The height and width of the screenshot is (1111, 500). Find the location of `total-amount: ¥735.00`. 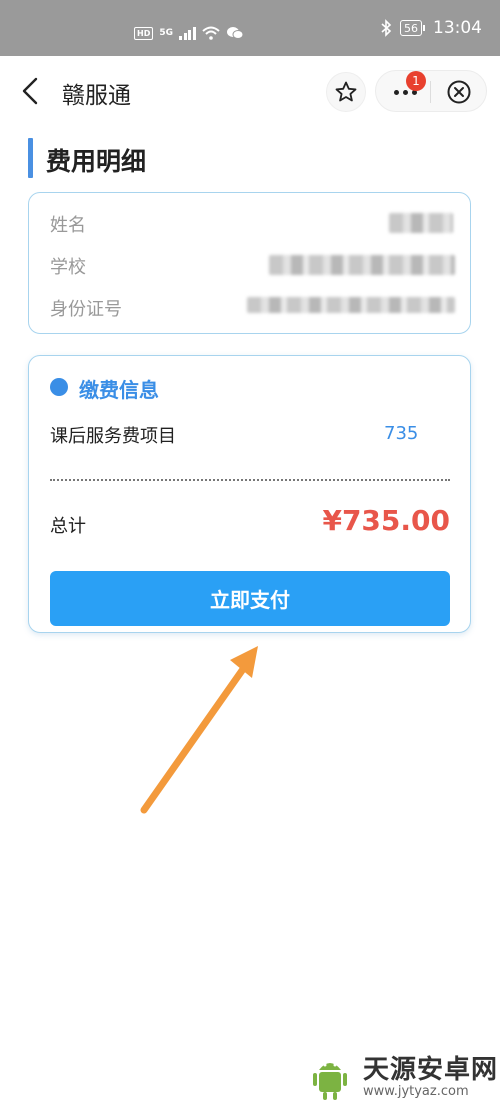

total-amount: ¥735.00 is located at coordinates (386, 520).